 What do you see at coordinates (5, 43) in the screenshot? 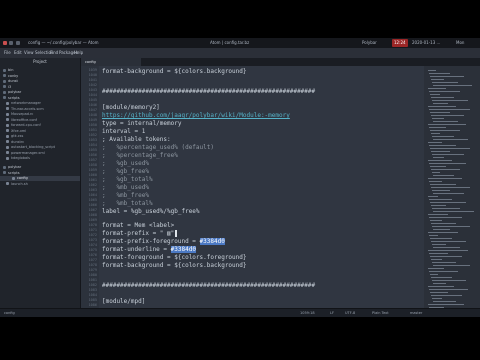
I see `workspace-1-icon` at bounding box center [5, 43].